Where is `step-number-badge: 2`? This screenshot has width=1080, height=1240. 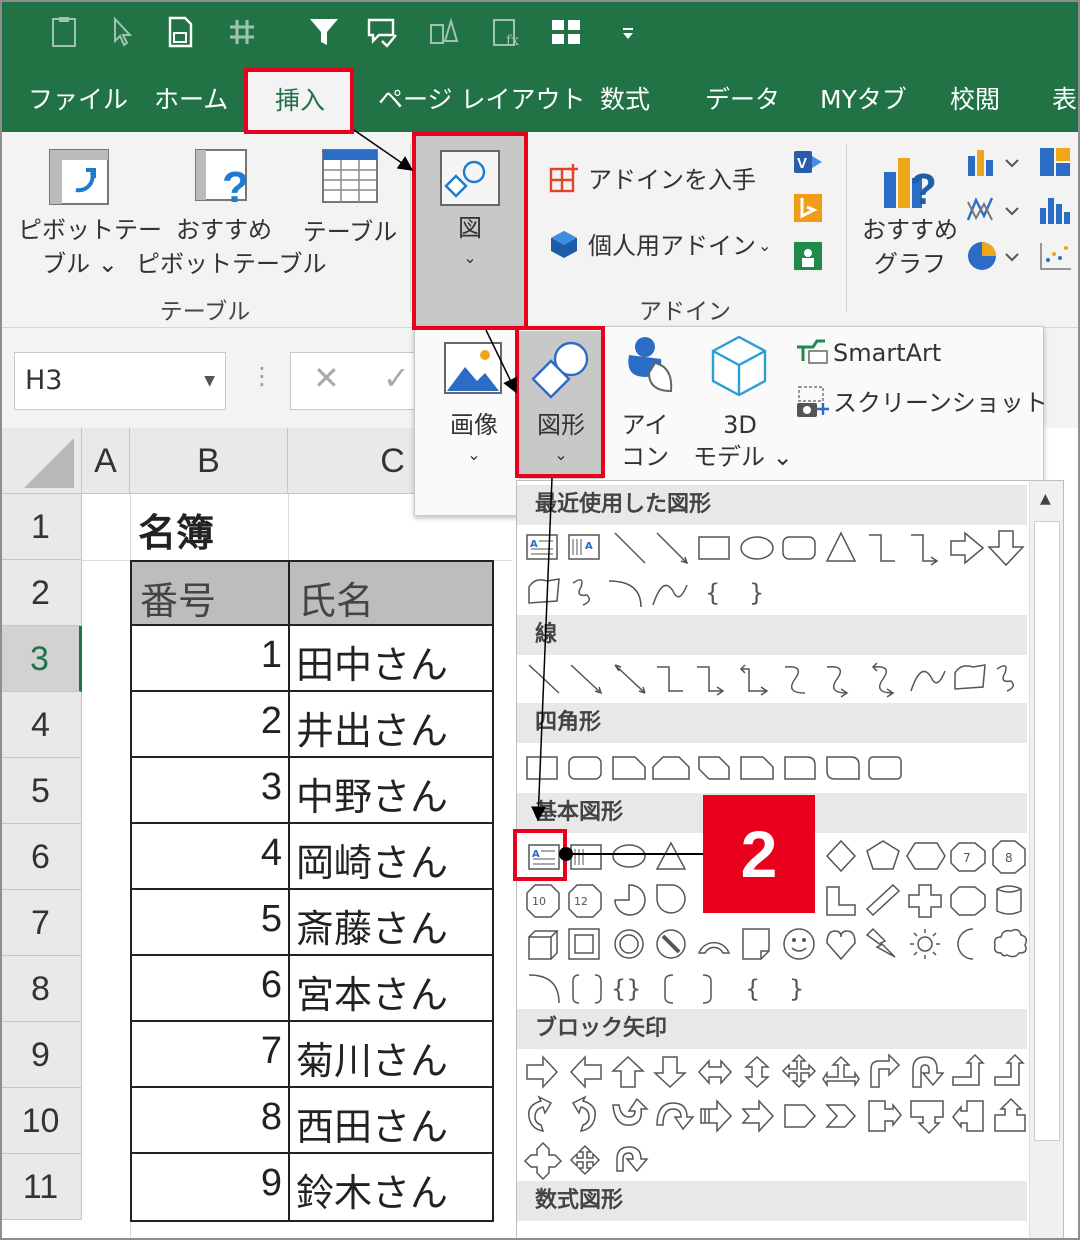 step-number-badge: 2 is located at coordinates (759, 854).